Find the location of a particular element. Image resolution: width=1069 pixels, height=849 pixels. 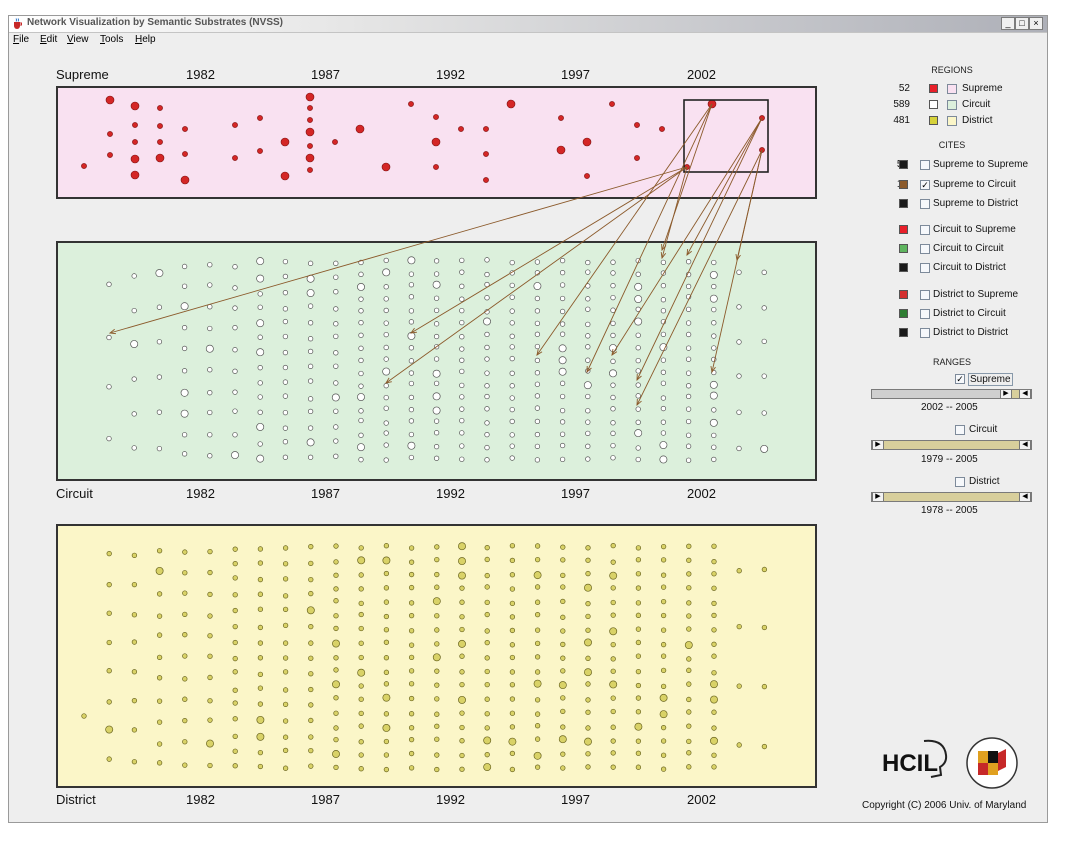

range-checkbox-supreme: ✓ is located at coordinates (960, 379).